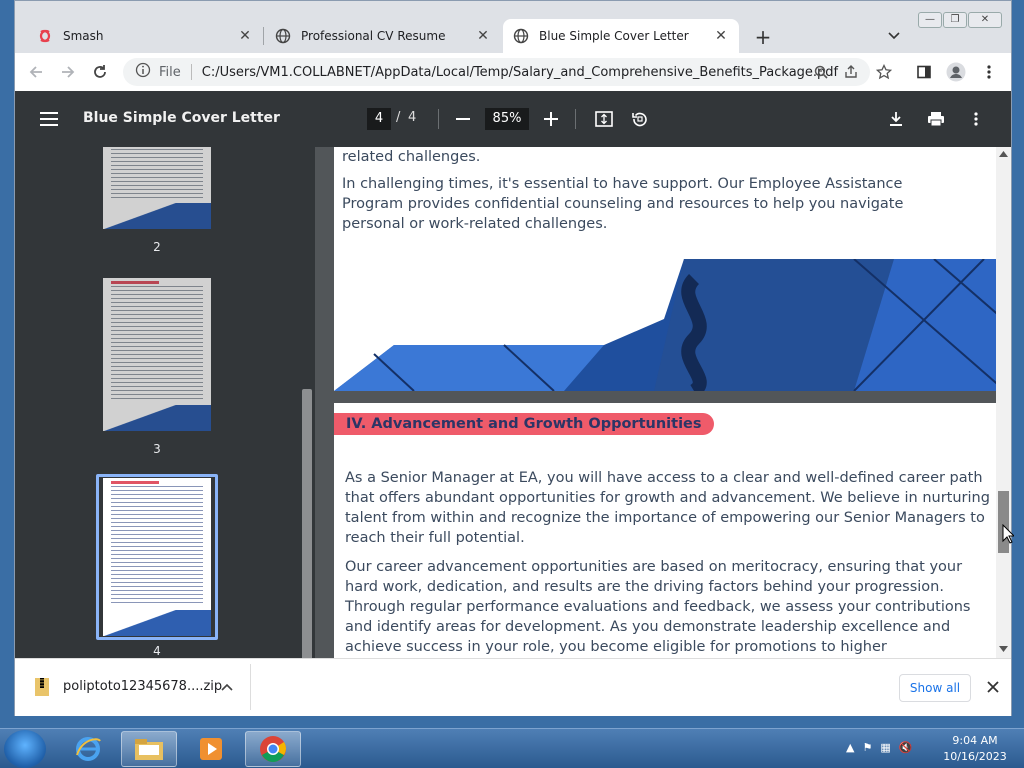 This screenshot has height=768, width=1024. I want to click on tray-expand-icon: ▲, so click(850, 747).